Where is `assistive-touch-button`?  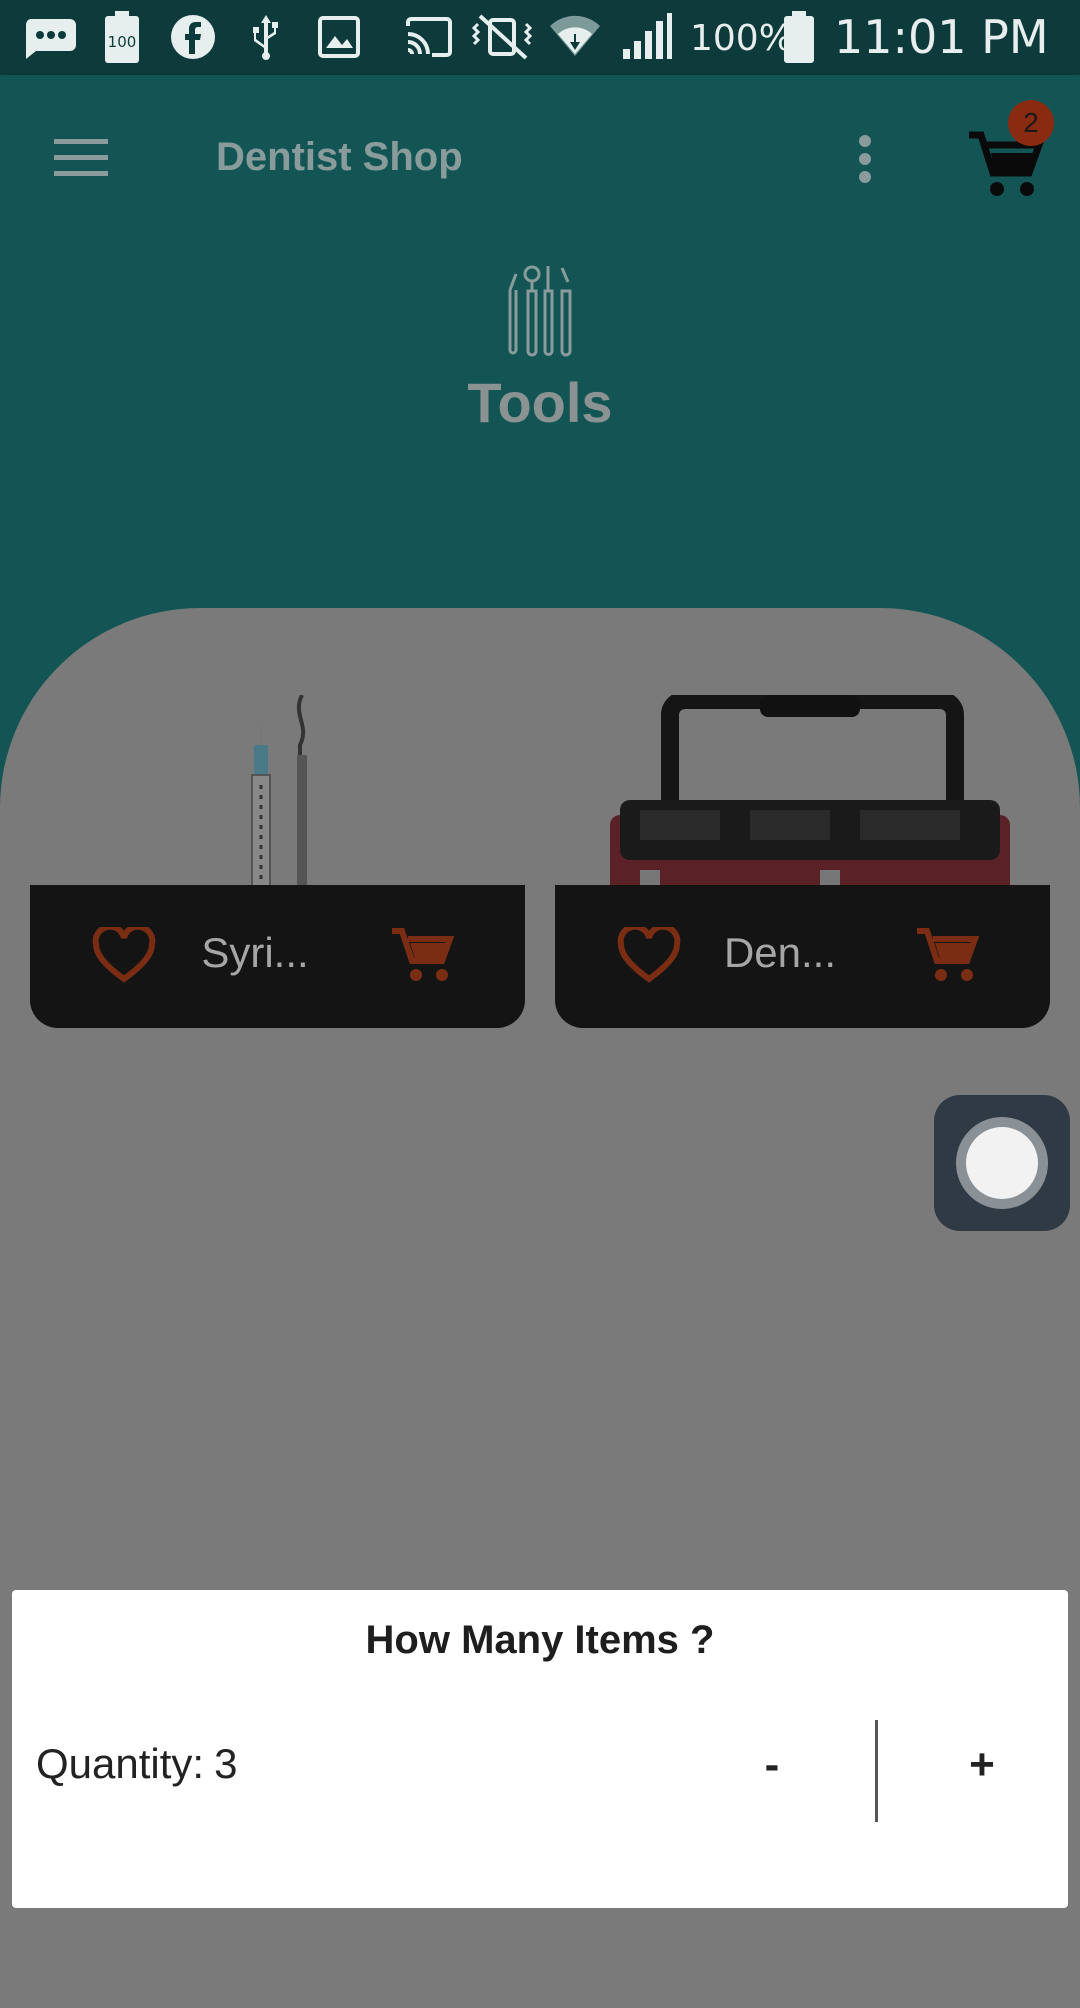
assistive-touch-button is located at coordinates (1002, 1163).